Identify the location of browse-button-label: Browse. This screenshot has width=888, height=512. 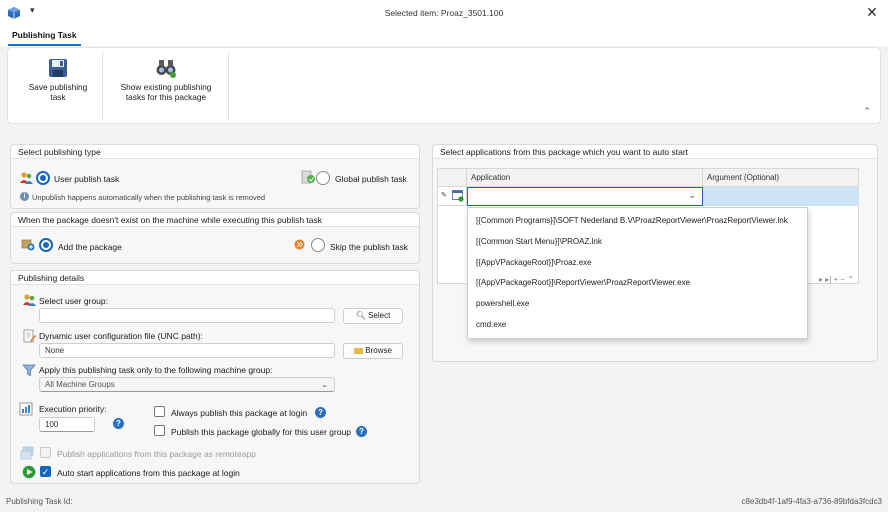
(378, 350).